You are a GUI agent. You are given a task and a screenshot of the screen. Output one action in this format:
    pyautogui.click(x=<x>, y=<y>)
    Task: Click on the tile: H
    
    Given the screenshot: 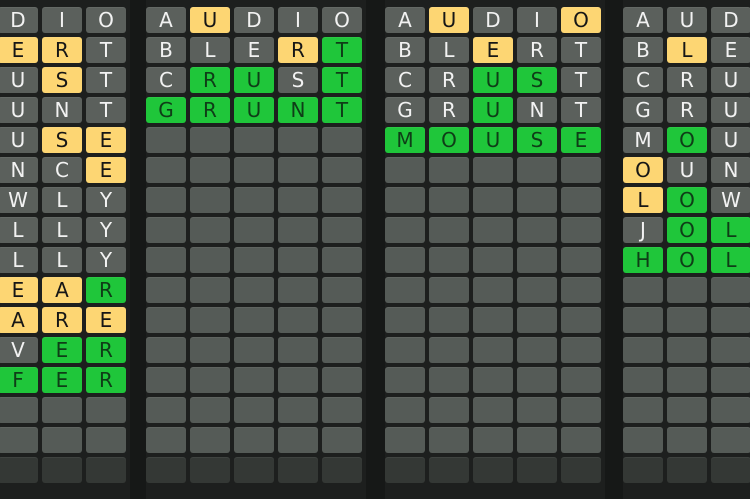 What is the action you would take?
    pyautogui.click(x=643, y=260)
    